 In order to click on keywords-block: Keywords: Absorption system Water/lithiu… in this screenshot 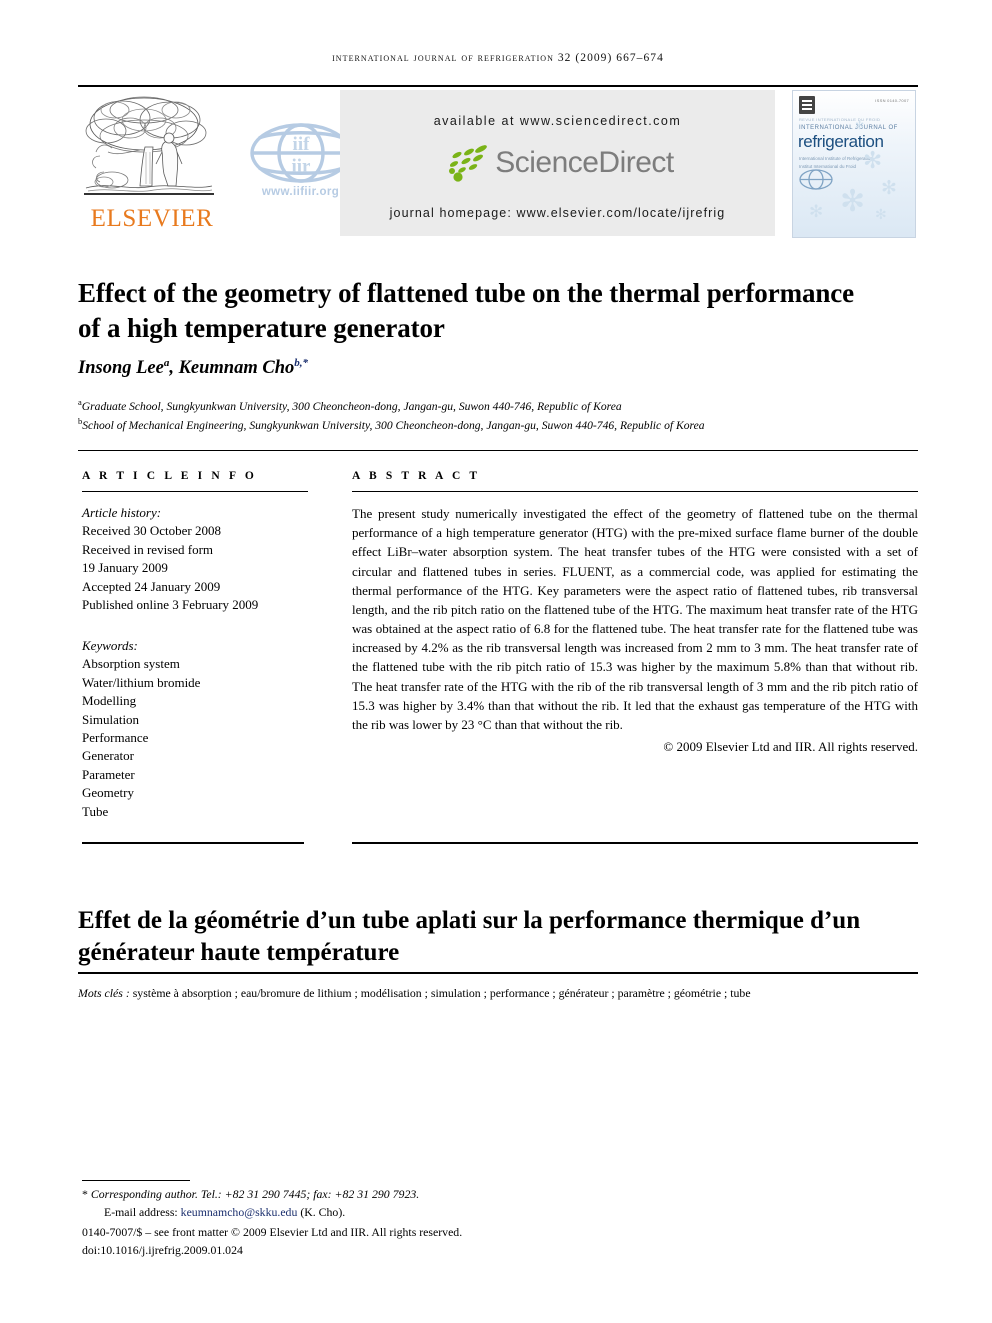, I will do `click(195, 729)`.